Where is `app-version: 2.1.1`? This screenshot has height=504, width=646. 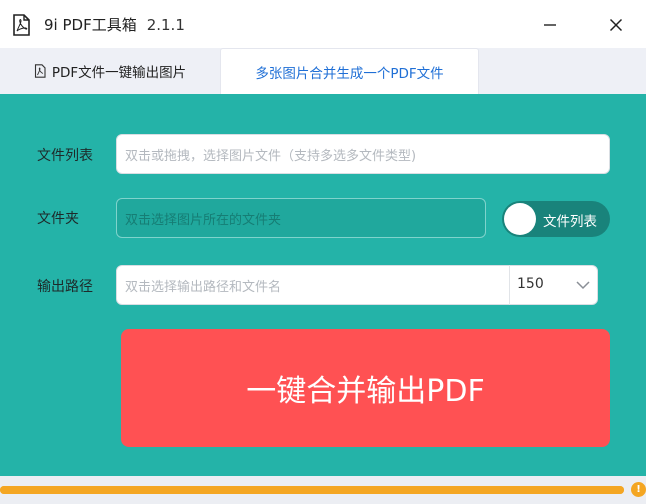
app-version: 2.1.1 is located at coordinates (165, 25).